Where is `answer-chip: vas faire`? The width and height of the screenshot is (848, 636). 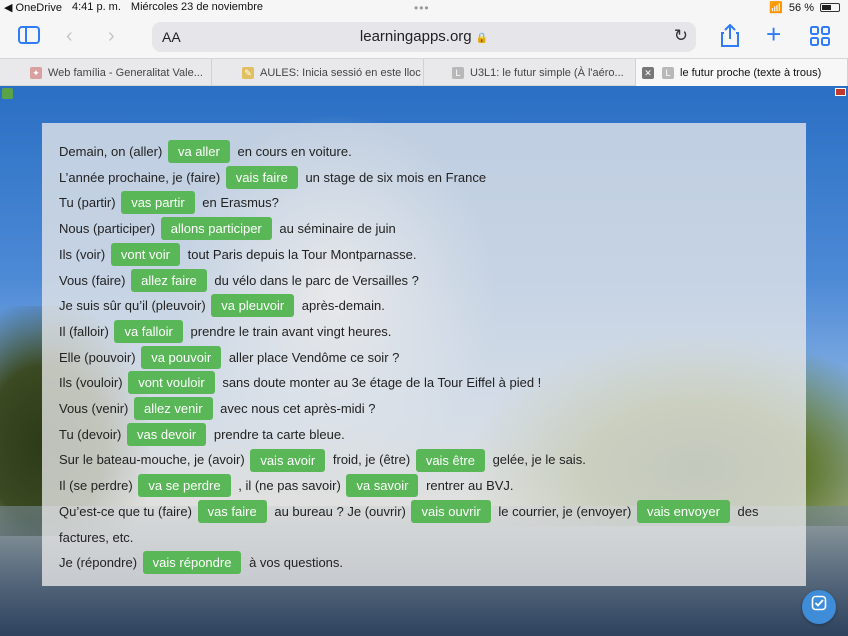 answer-chip: vas faire is located at coordinates (232, 511).